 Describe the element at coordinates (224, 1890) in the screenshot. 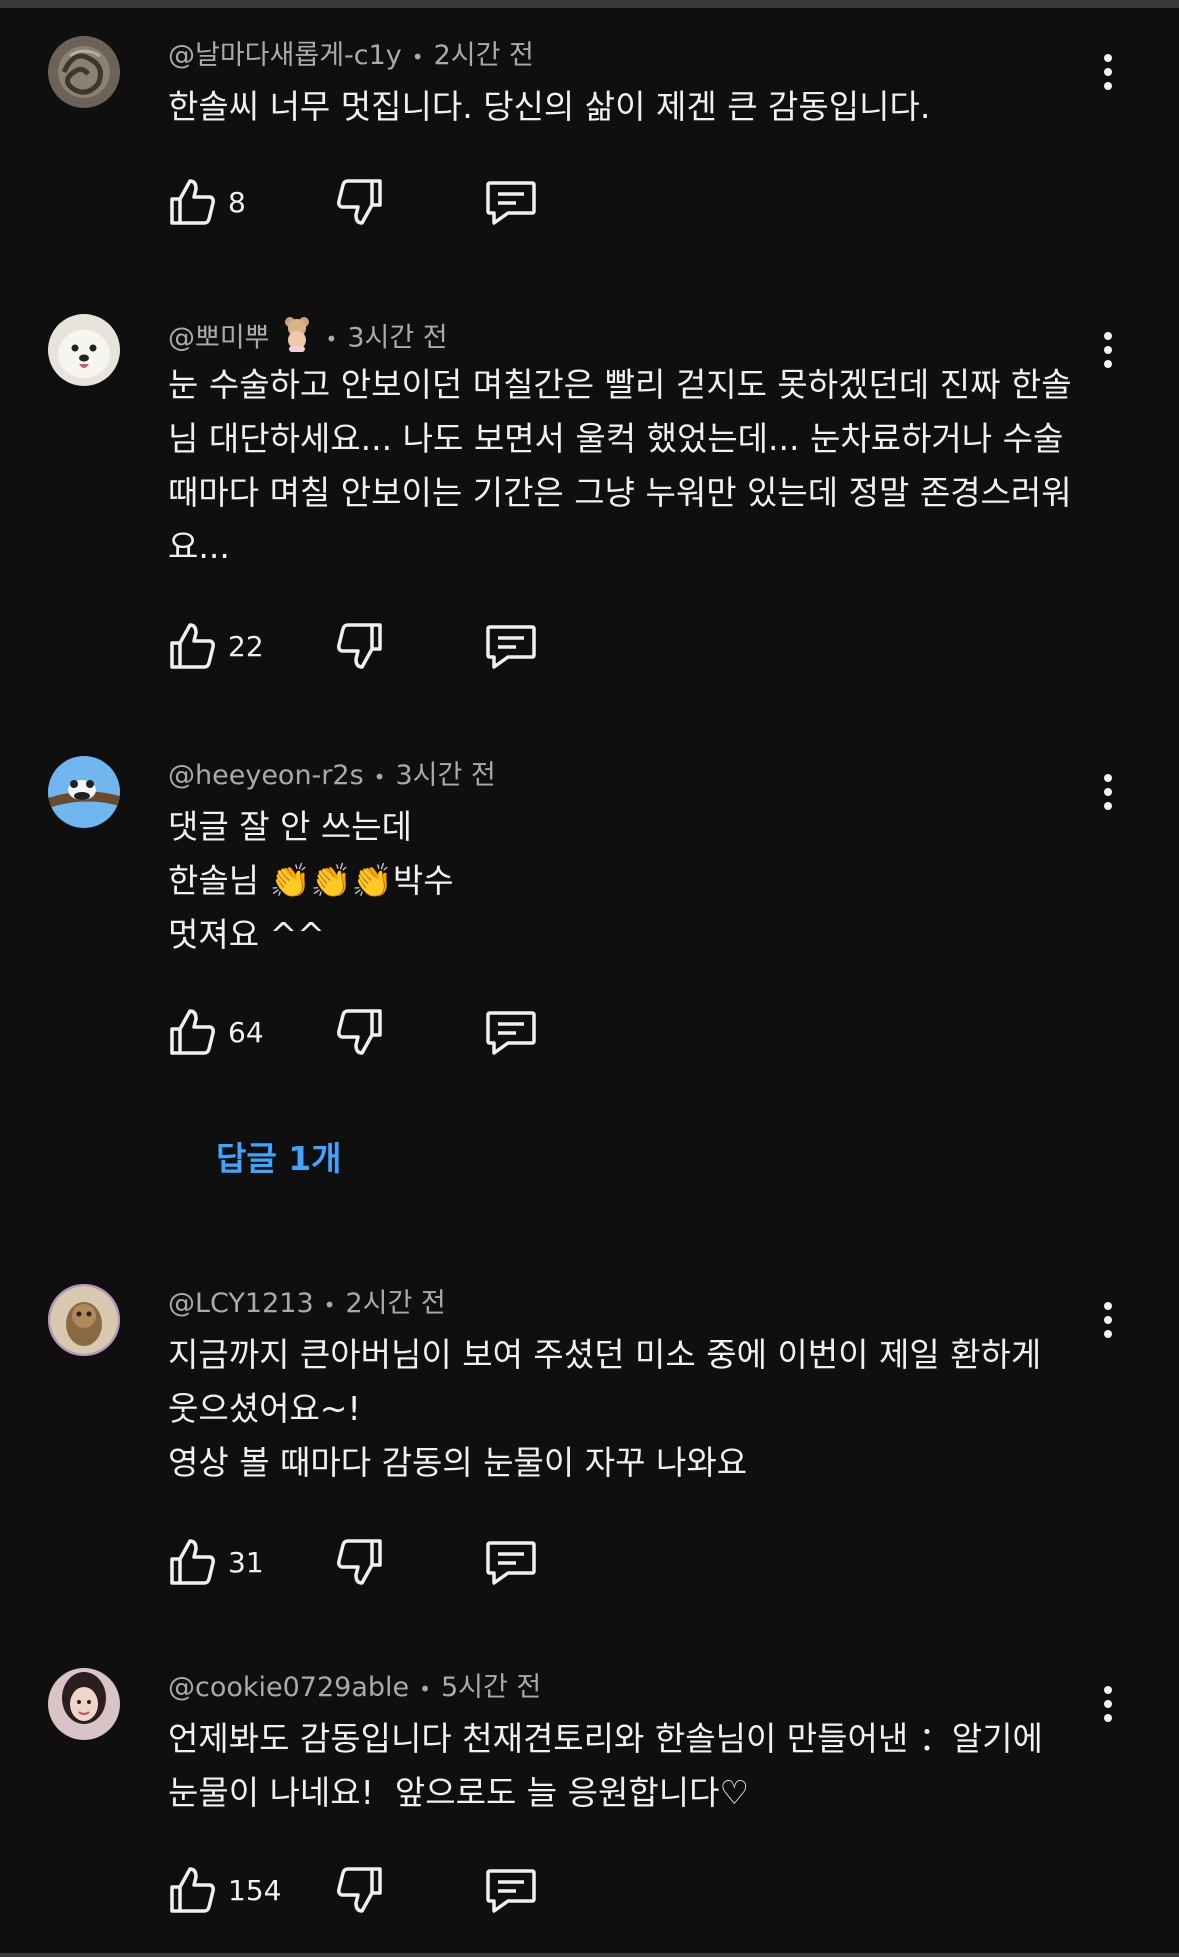

I see `like-button: 154` at that location.